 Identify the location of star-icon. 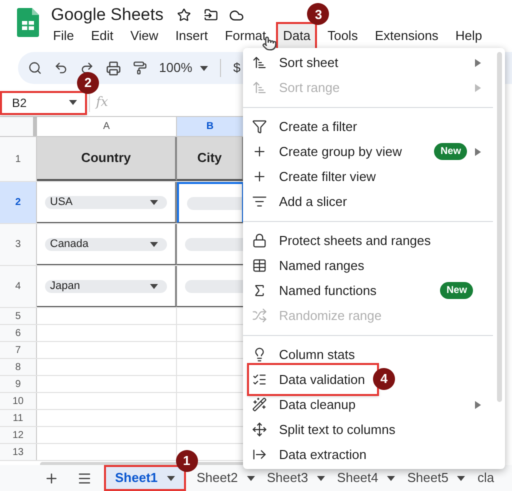
(184, 15).